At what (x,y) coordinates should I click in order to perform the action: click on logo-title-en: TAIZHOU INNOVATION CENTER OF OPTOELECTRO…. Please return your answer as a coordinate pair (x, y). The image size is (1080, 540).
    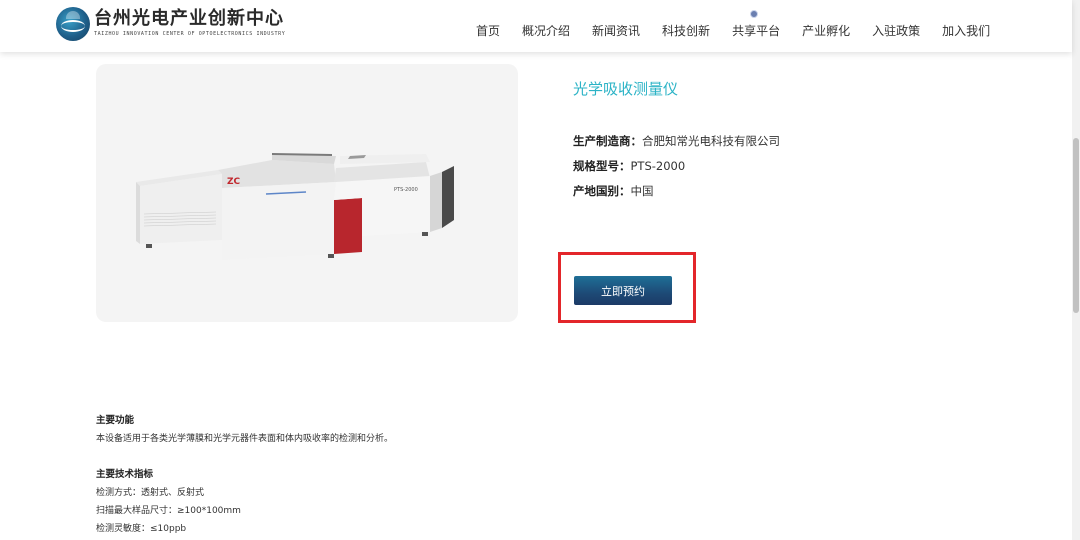
    Looking at the image, I should click on (190, 34).